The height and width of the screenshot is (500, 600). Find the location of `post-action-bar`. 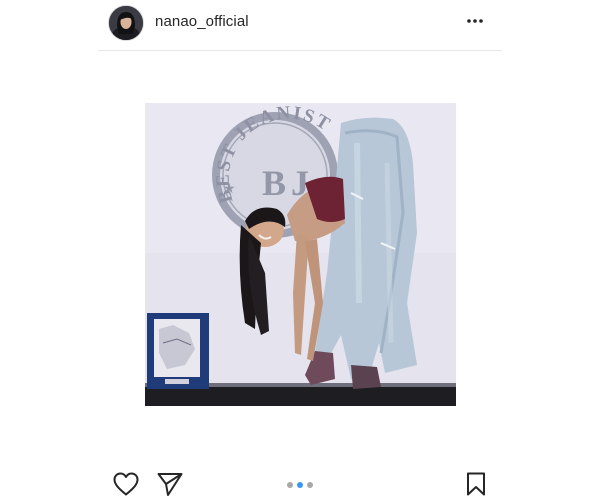

post-action-bar is located at coordinates (300, 484).